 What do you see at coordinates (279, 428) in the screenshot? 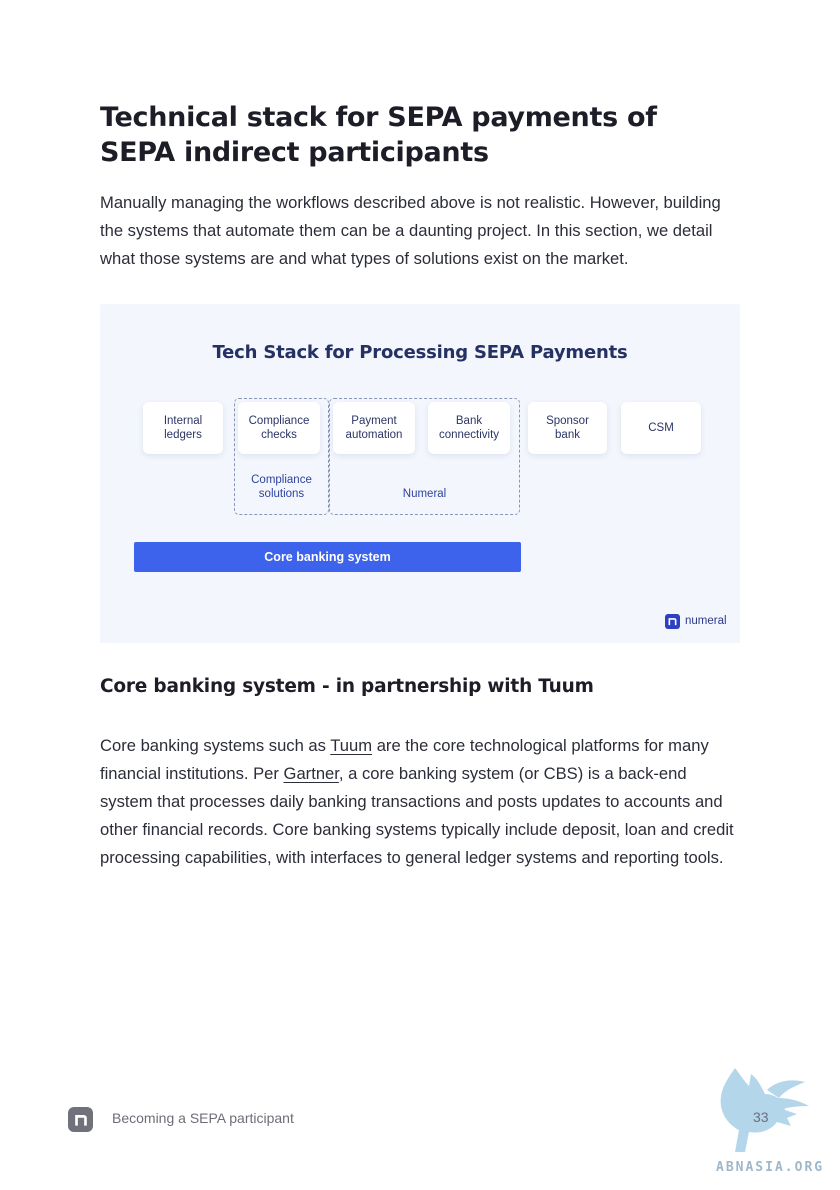
I see `compliance-checks-box: Compliance checks` at bounding box center [279, 428].